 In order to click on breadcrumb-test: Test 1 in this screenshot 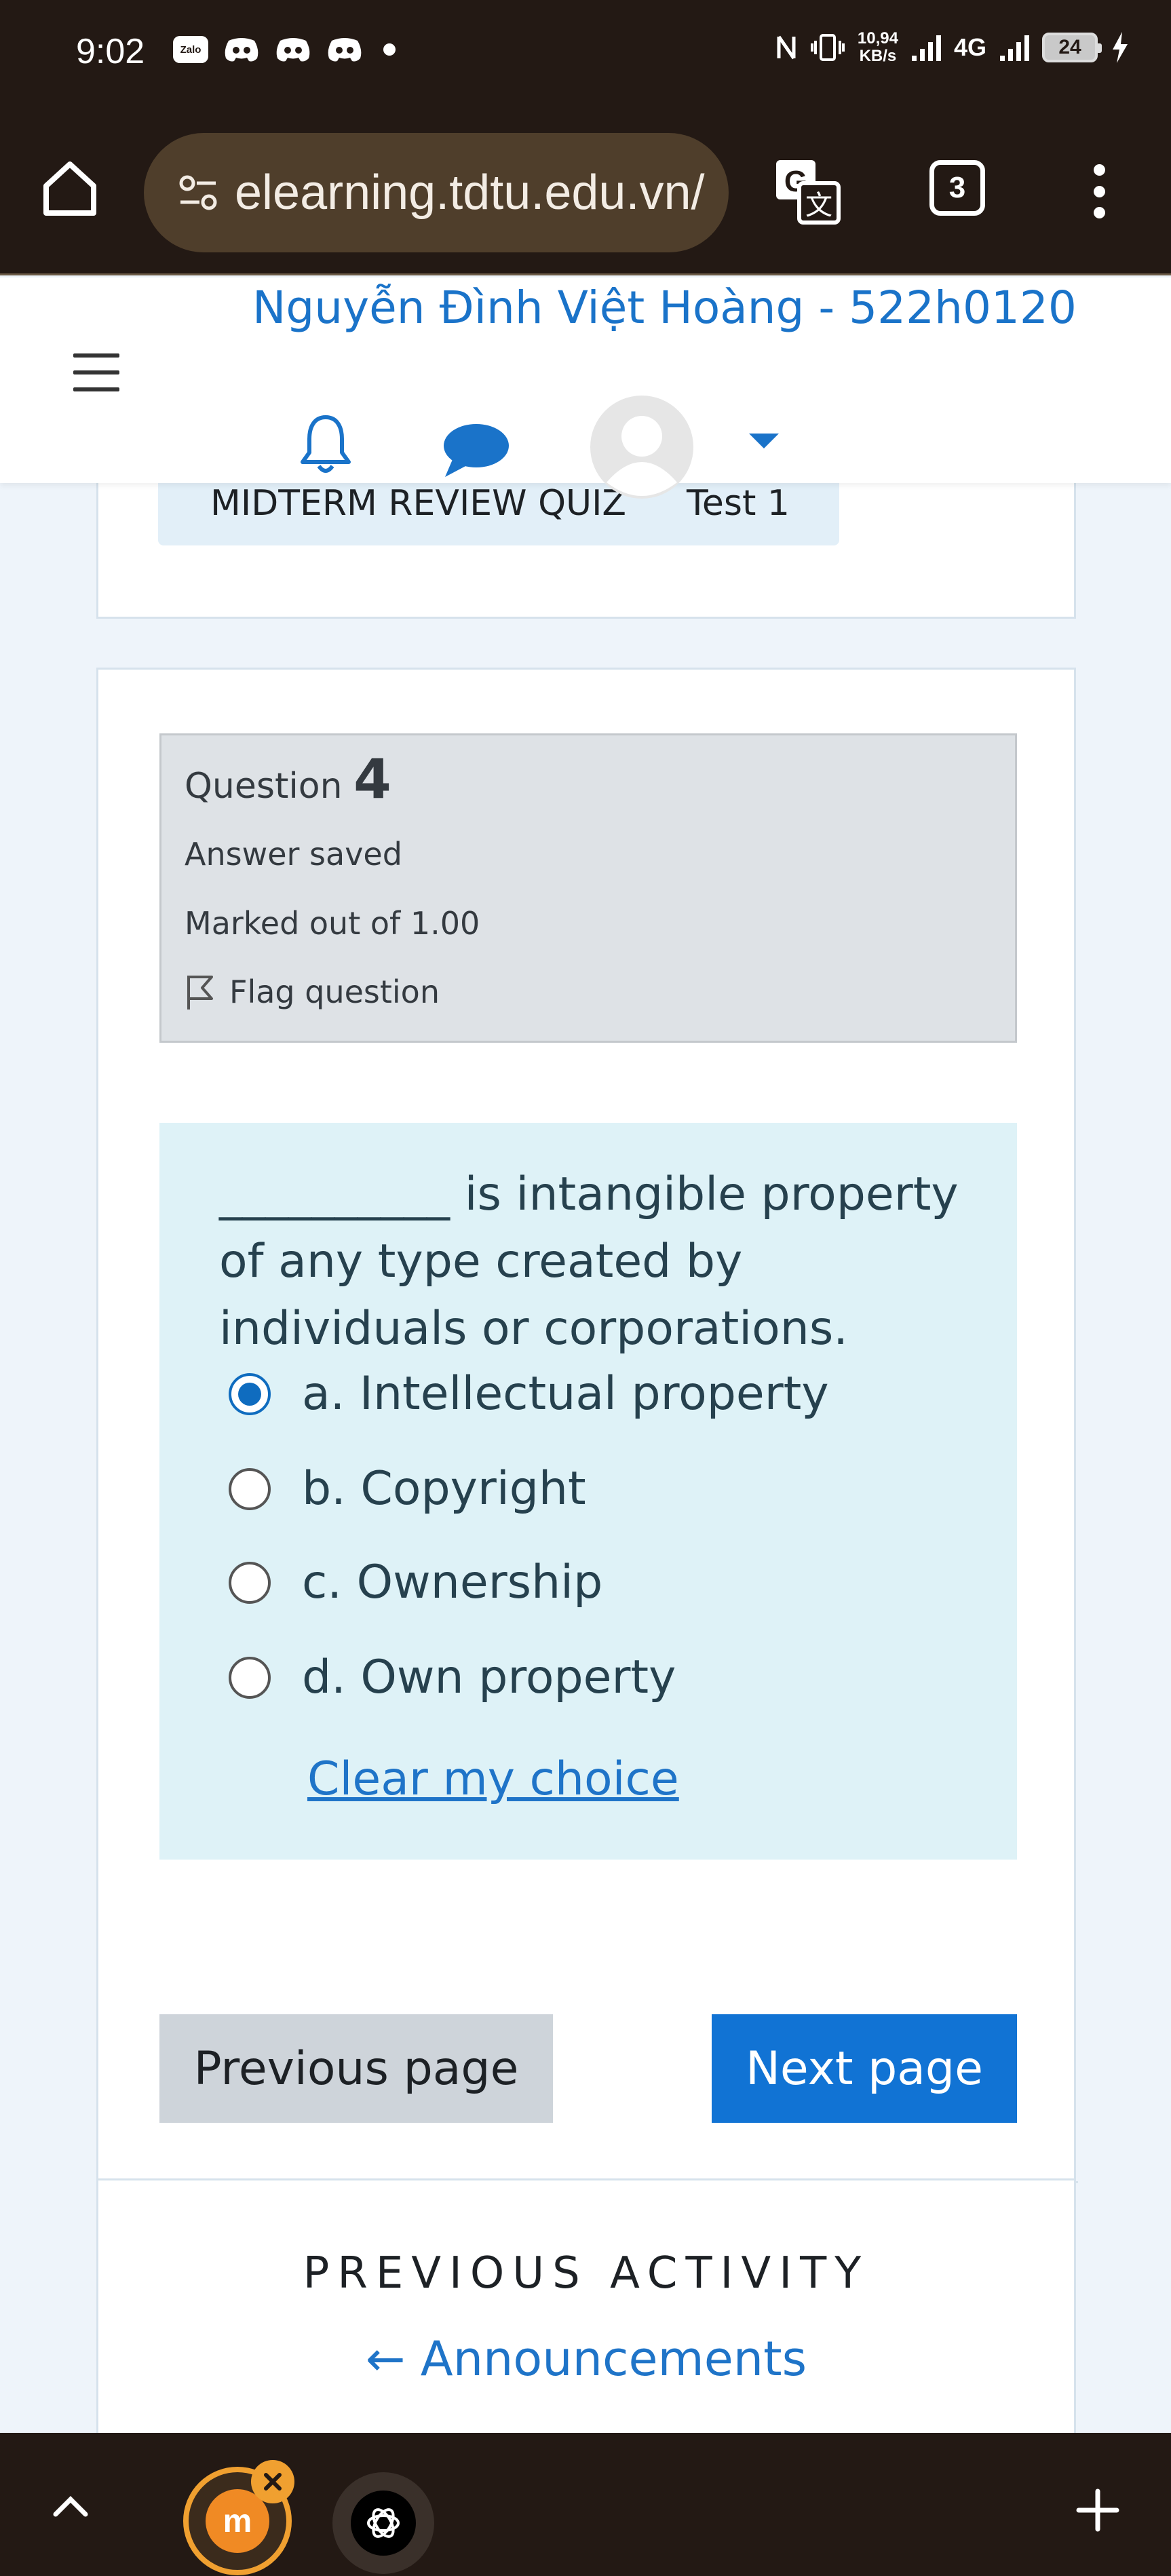, I will do `click(738, 503)`.